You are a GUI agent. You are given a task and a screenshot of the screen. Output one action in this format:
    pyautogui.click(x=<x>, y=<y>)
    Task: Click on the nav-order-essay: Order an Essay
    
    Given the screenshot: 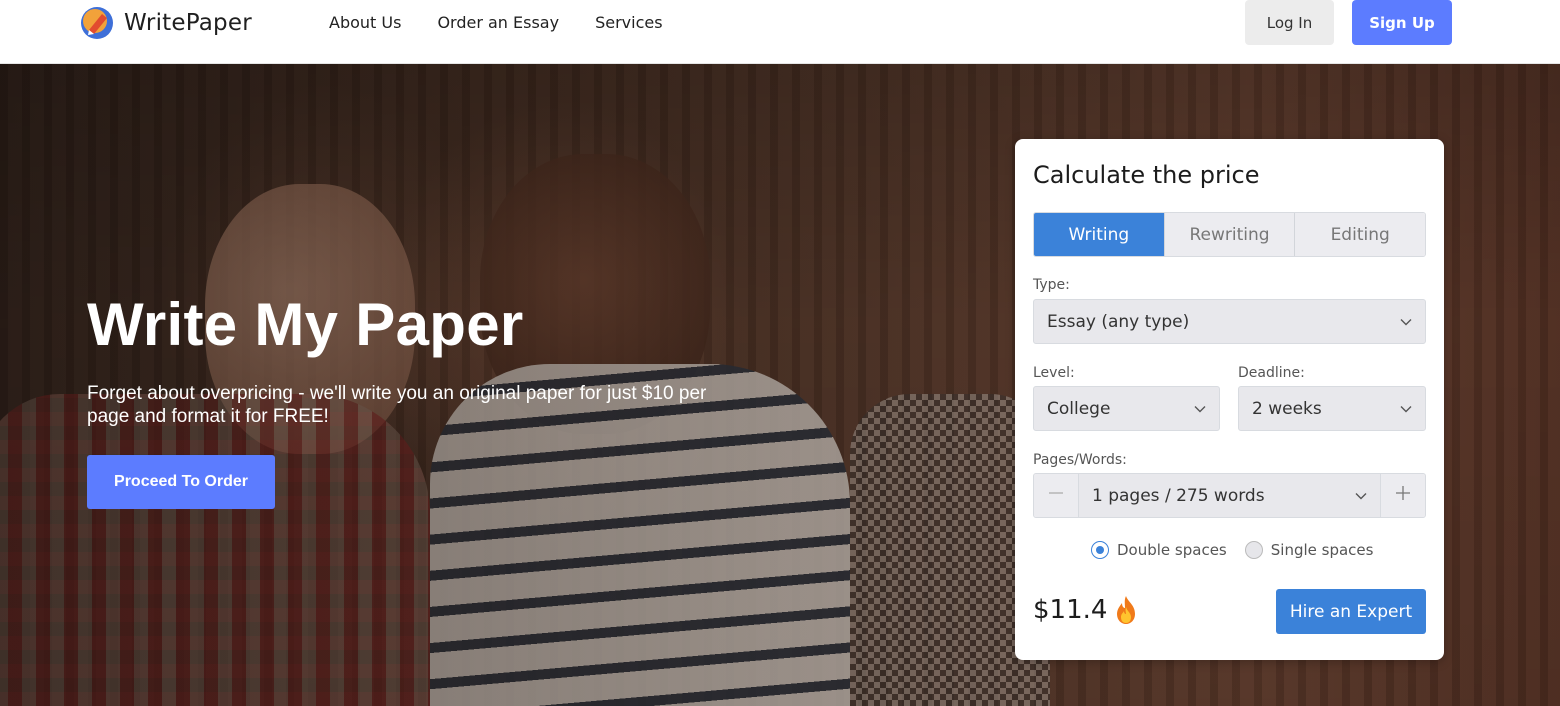 What is the action you would take?
    pyautogui.click(x=498, y=23)
    